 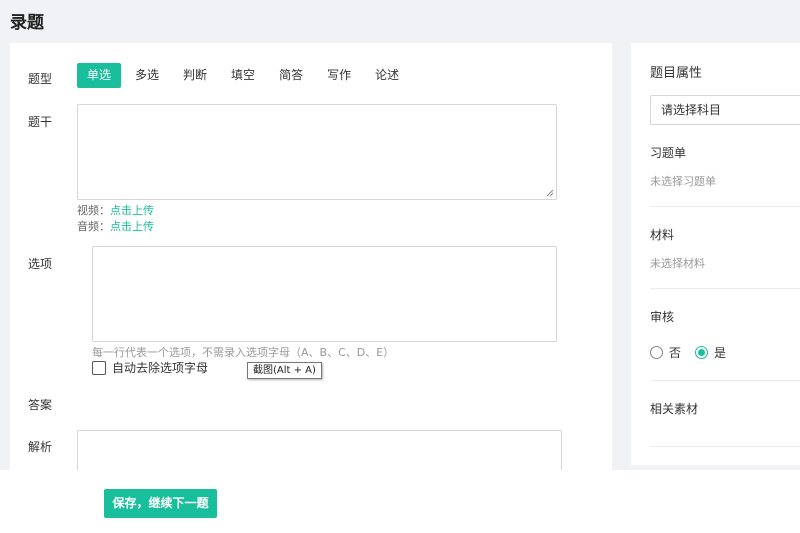 What do you see at coordinates (662, 317) in the screenshot?
I see `review-label: 审核` at bounding box center [662, 317].